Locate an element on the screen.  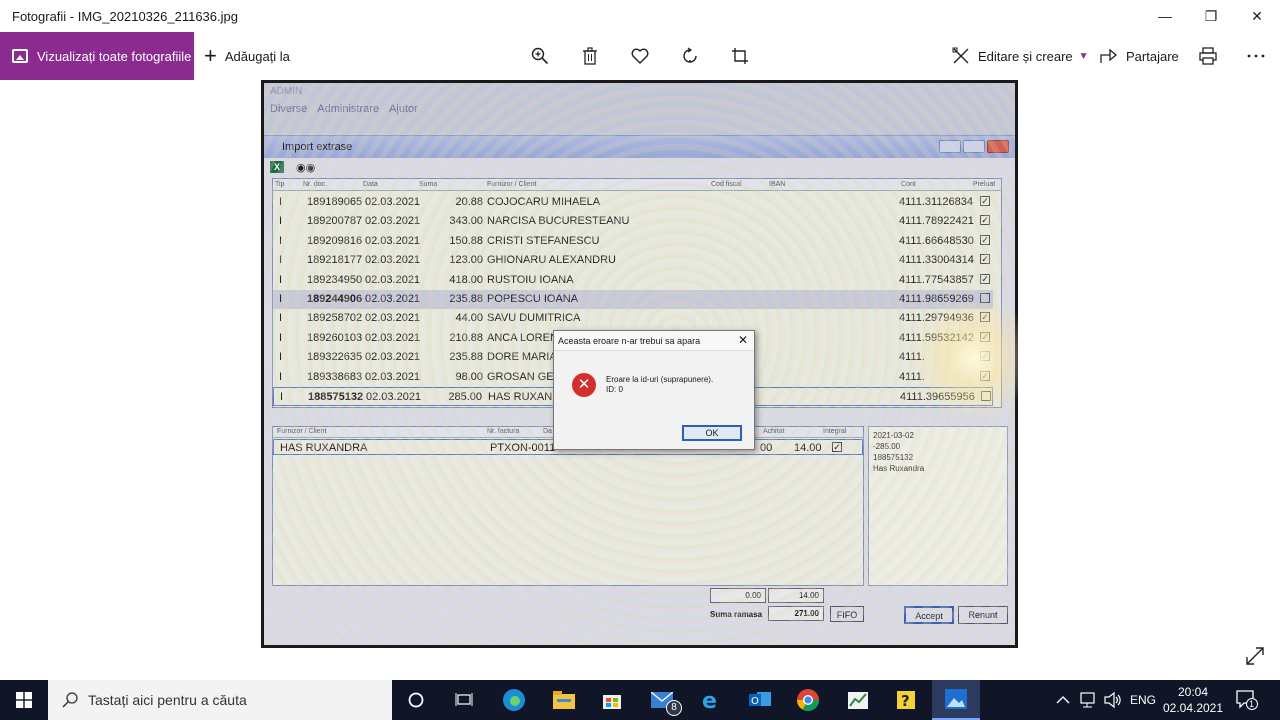
photo-row-cont: 4111.33004314 is located at coordinates (936, 260).